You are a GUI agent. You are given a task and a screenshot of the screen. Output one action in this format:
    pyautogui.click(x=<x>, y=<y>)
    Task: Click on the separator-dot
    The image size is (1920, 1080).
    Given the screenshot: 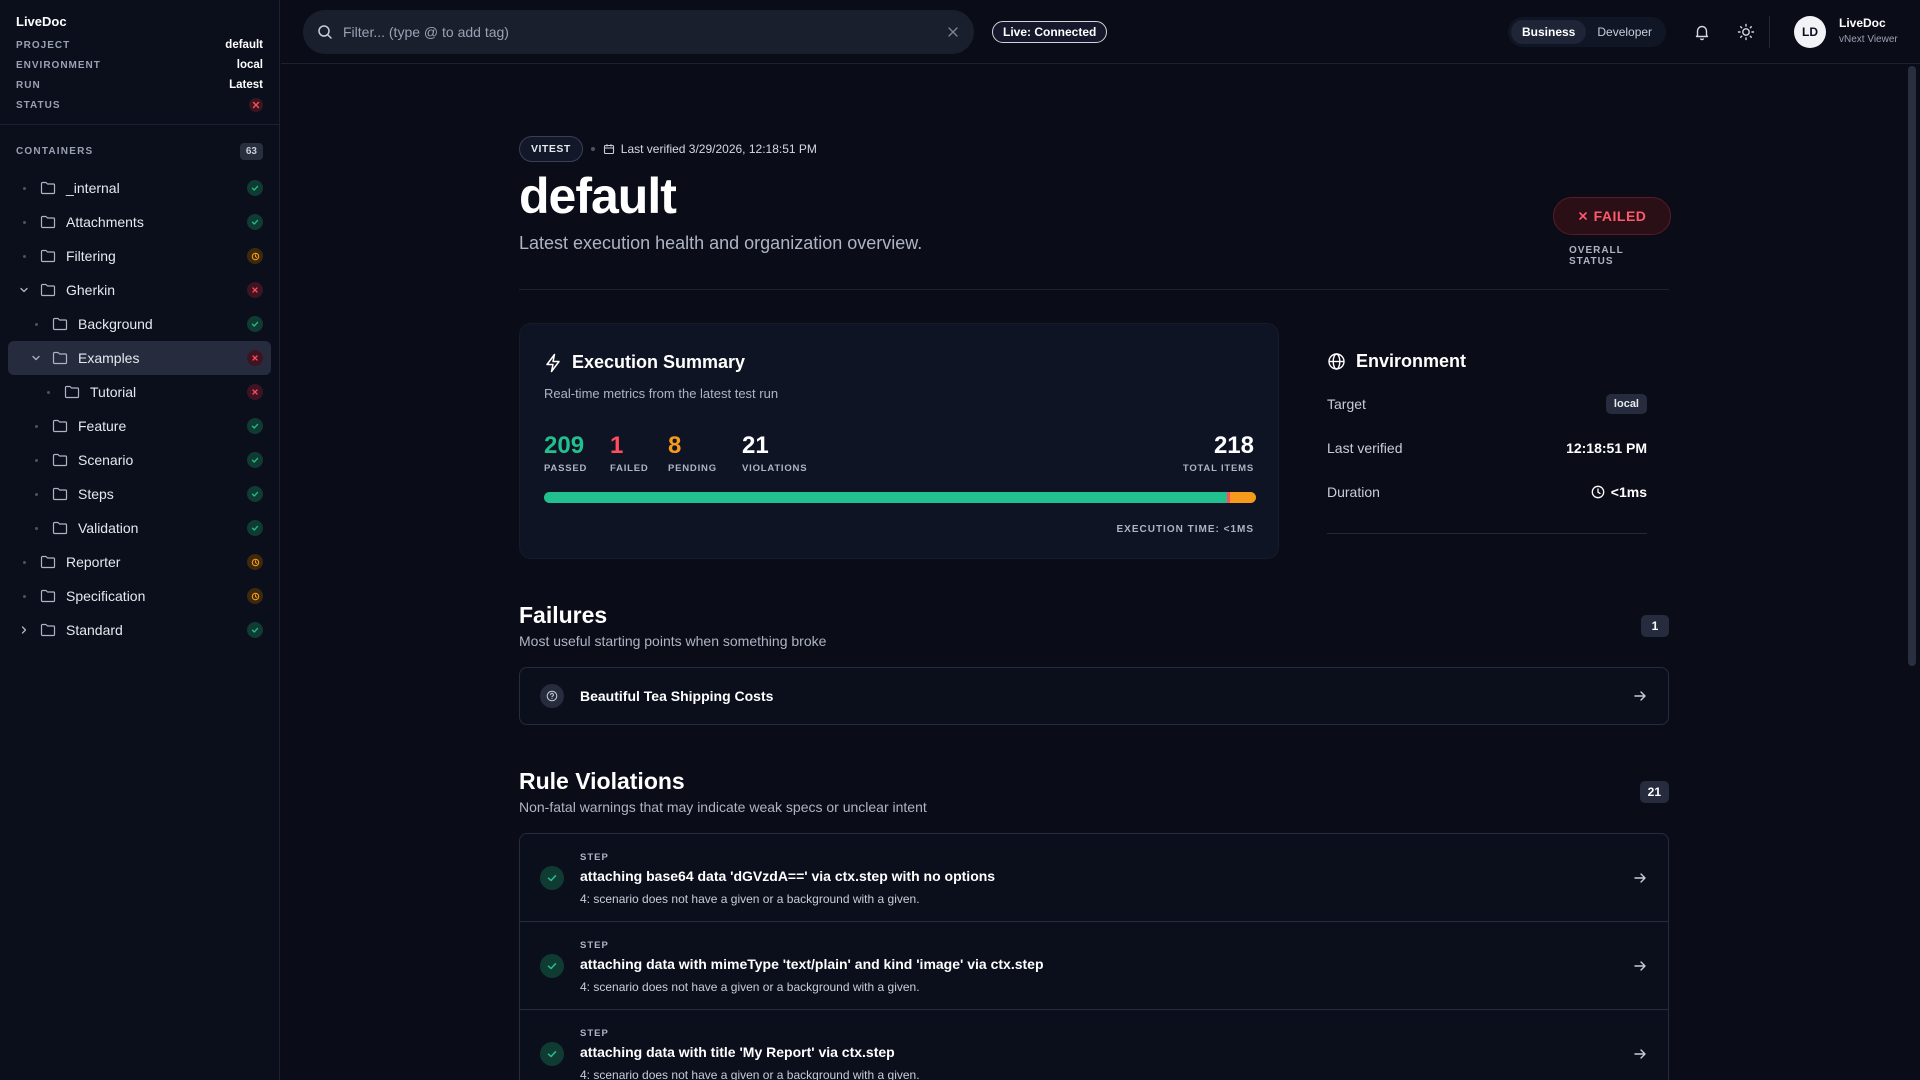 What is the action you would take?
    pyautogui.click(x=592, y=149)
    